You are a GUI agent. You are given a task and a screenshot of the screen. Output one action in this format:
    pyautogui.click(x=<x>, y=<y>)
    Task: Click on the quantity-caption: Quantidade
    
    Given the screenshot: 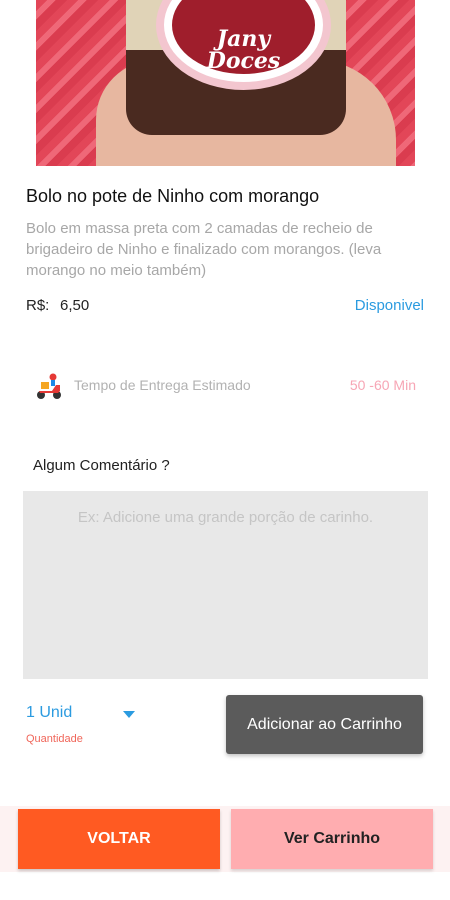 What is the action you would take?
    pyautogui.click(x=54, y=739)
    